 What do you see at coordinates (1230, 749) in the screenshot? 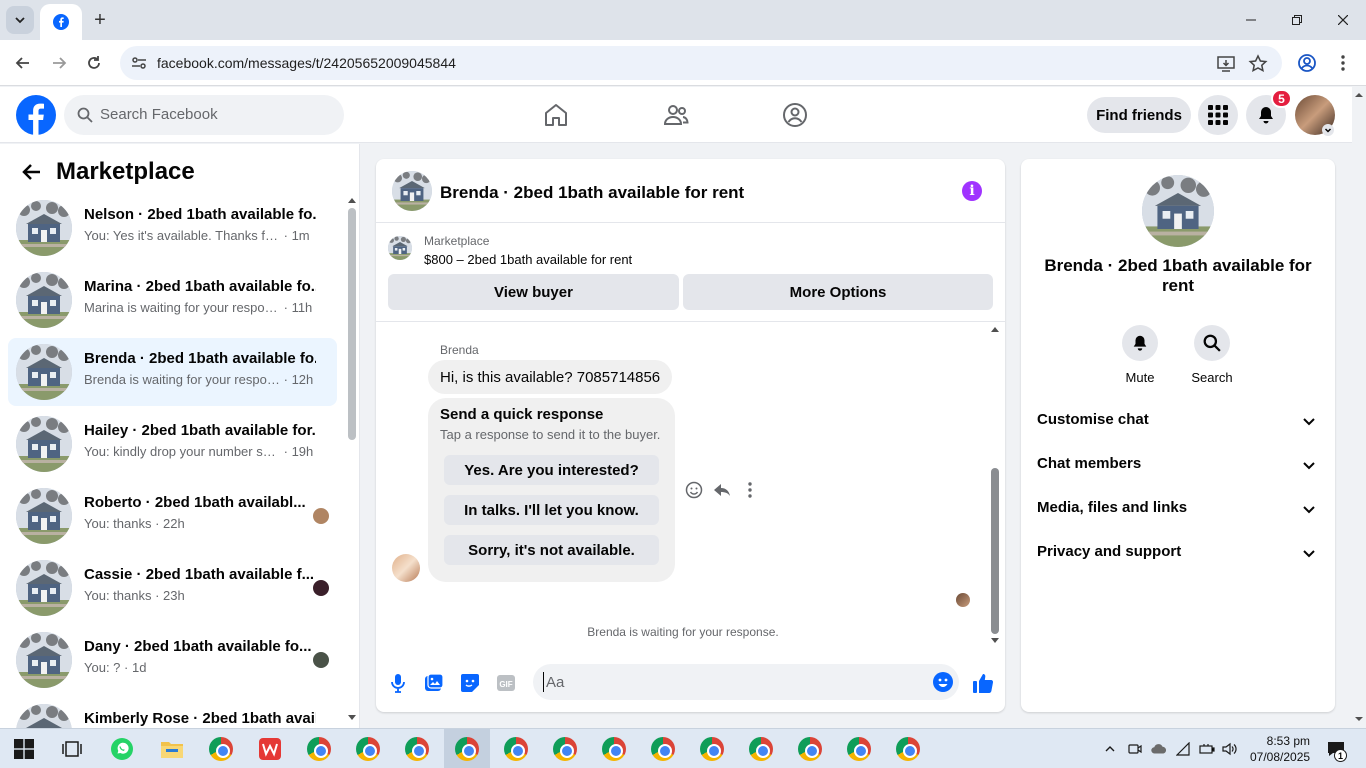
I see `volume-button` at bounding box center [1230, 749].